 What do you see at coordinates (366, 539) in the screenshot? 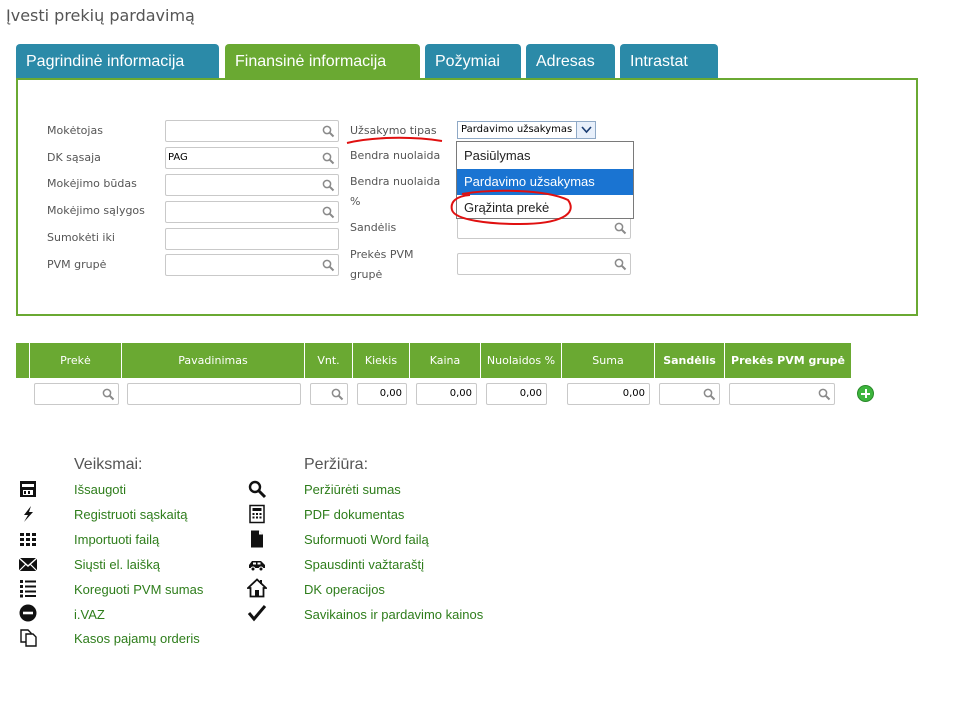
I see `preview-word-file: Suformuoti Word failą` at bounding box center [366, 539].